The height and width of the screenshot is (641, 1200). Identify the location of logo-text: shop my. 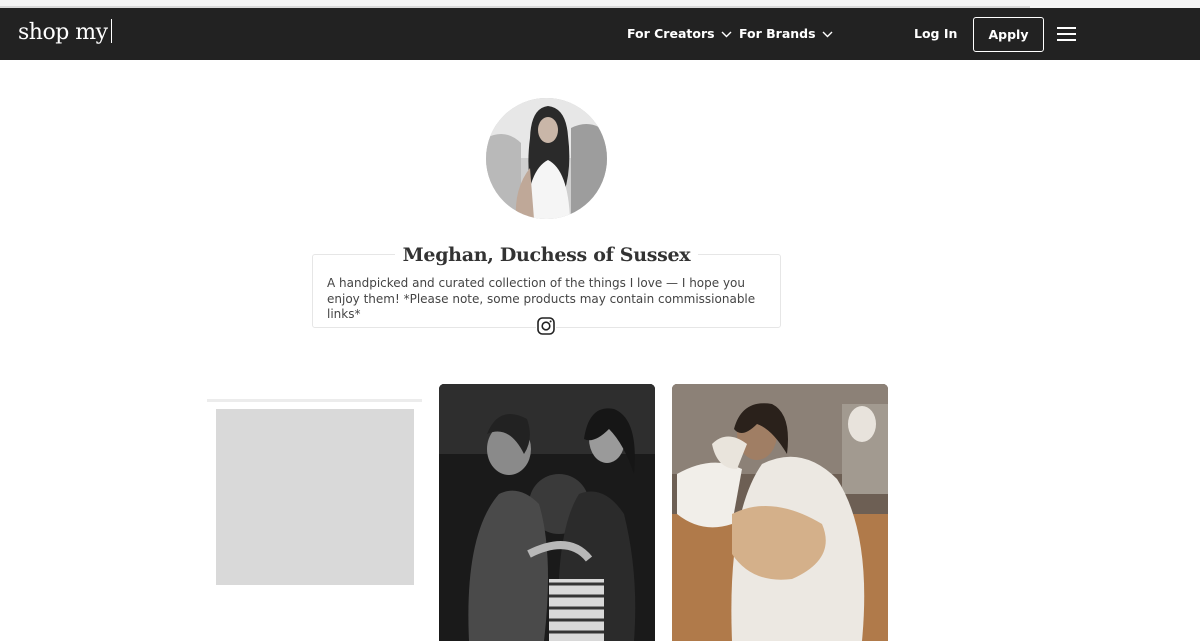
(63, 32).